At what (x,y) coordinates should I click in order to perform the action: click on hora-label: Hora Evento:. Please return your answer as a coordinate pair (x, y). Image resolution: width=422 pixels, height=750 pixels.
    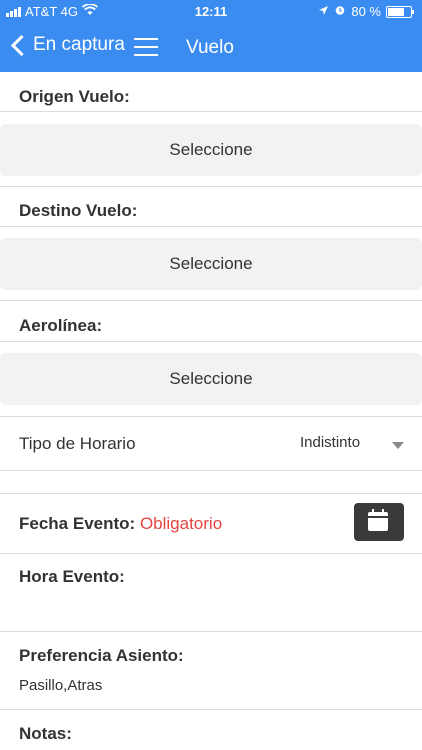
    Looking at the image, I should click on (72, 576).